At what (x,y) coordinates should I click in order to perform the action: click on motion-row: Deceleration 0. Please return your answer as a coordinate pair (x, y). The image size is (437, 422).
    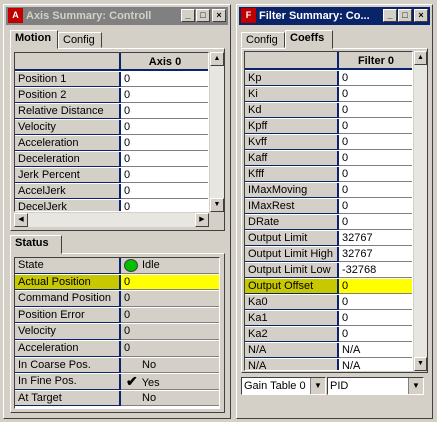
    Looking at the image, I should click on (111, 160).